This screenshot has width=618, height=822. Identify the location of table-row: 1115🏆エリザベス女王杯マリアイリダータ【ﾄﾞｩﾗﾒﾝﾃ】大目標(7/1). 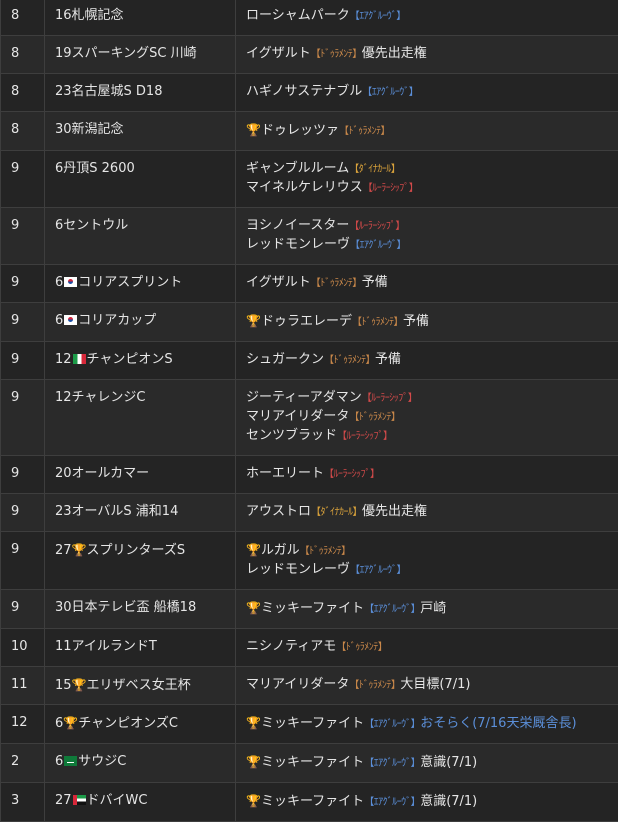
(309, 686).